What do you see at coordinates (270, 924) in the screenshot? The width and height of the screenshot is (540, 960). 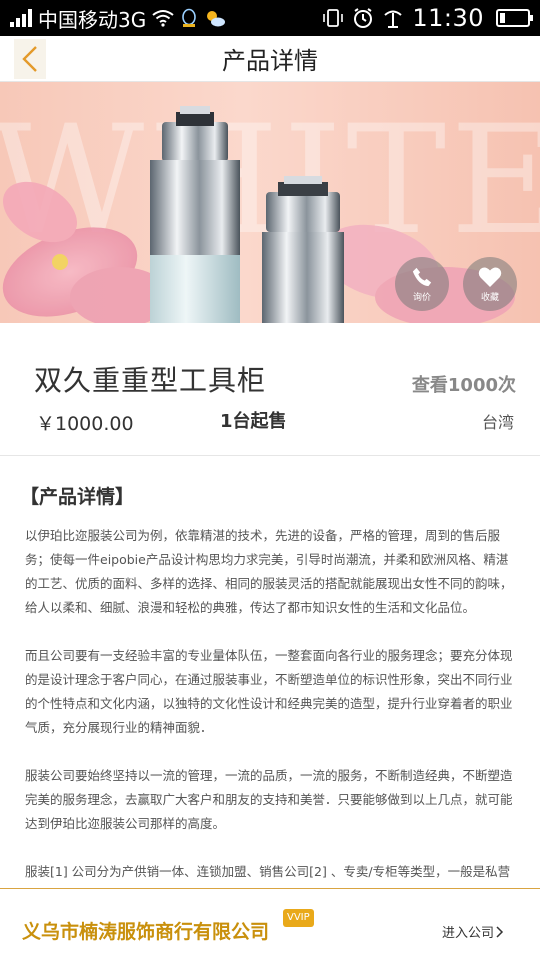 I see `company-bar: 义乌市楠涛服饰商行有限公司 VVIP 进入公司` at bounding box center [270, 924].